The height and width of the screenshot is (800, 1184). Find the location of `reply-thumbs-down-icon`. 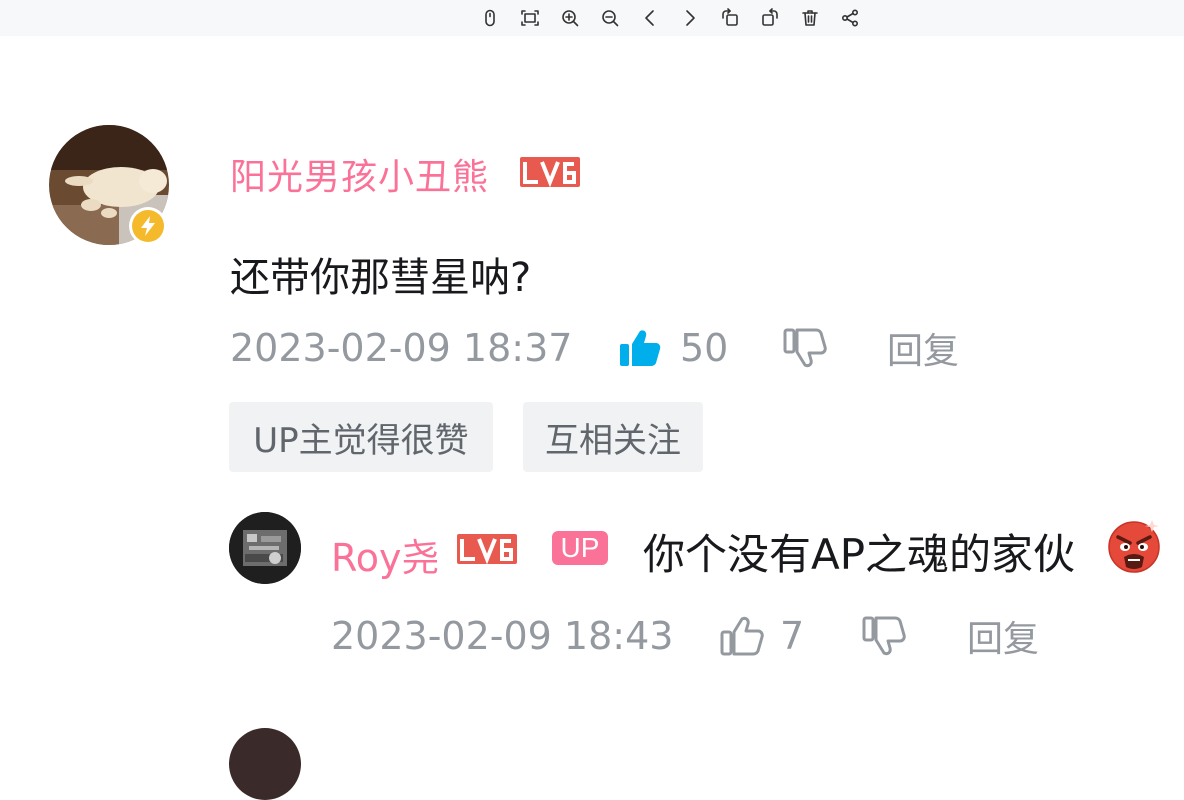

reply-thumbs-down-icon is located at coordinates (884, 636).